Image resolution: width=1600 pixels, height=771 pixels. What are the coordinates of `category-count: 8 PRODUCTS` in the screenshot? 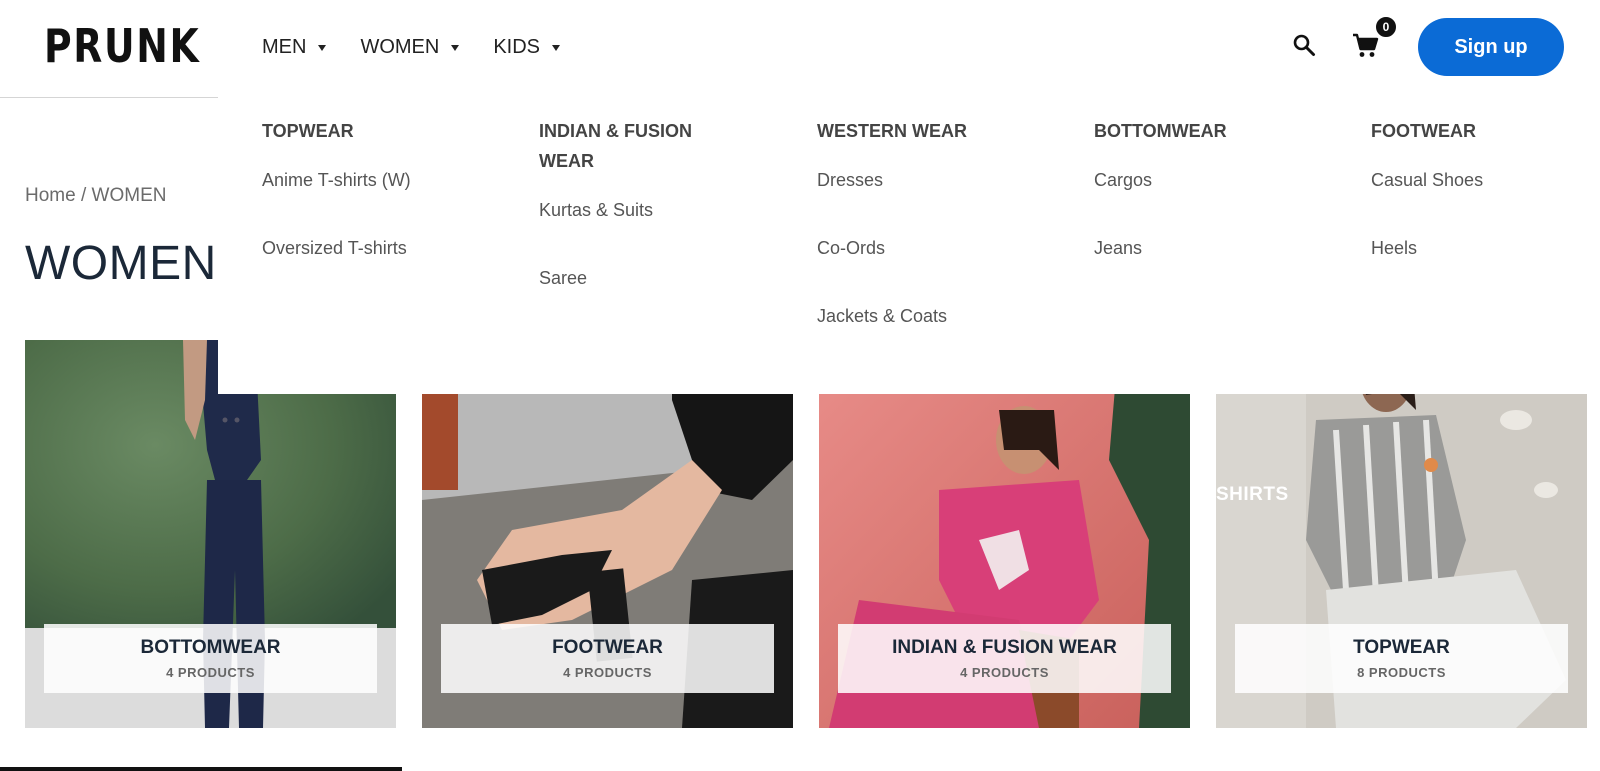 It's located at (1401, 672).